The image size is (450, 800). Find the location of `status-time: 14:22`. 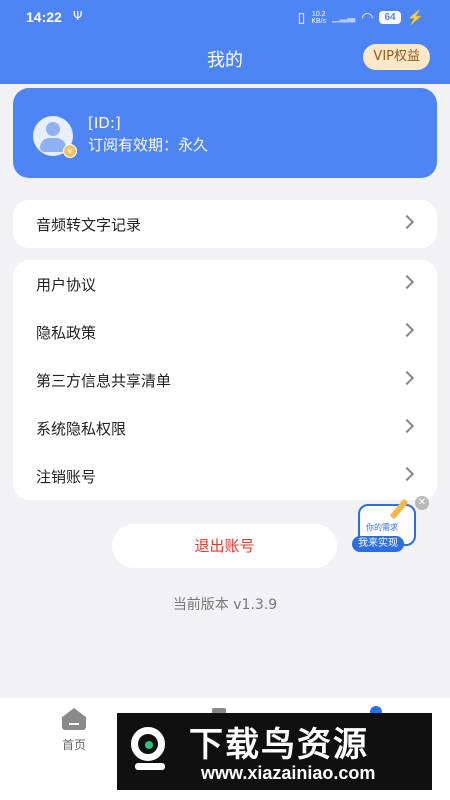

status-time: 14:22 is located at coordinates (44, 17).